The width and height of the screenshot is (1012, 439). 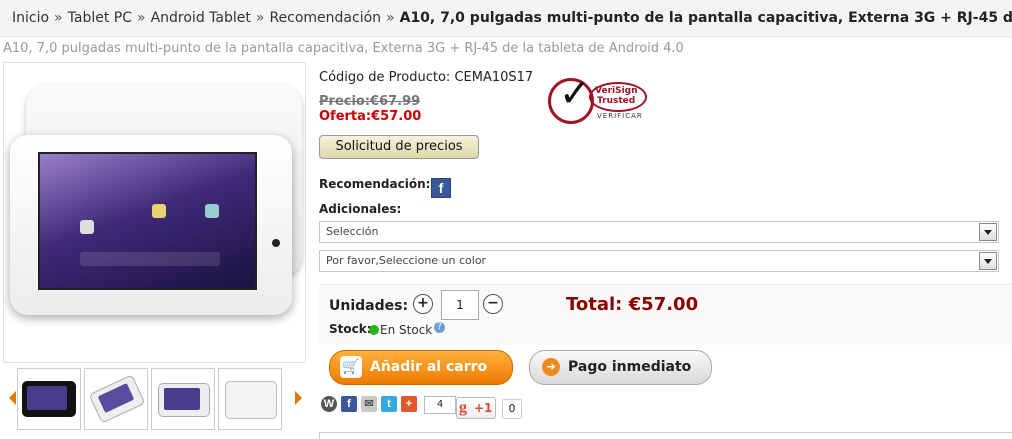 What do you see at coordinates (349, 404) in the screenshot?
I see `facebook-share-icon: f` at bounding box center [349, 404].